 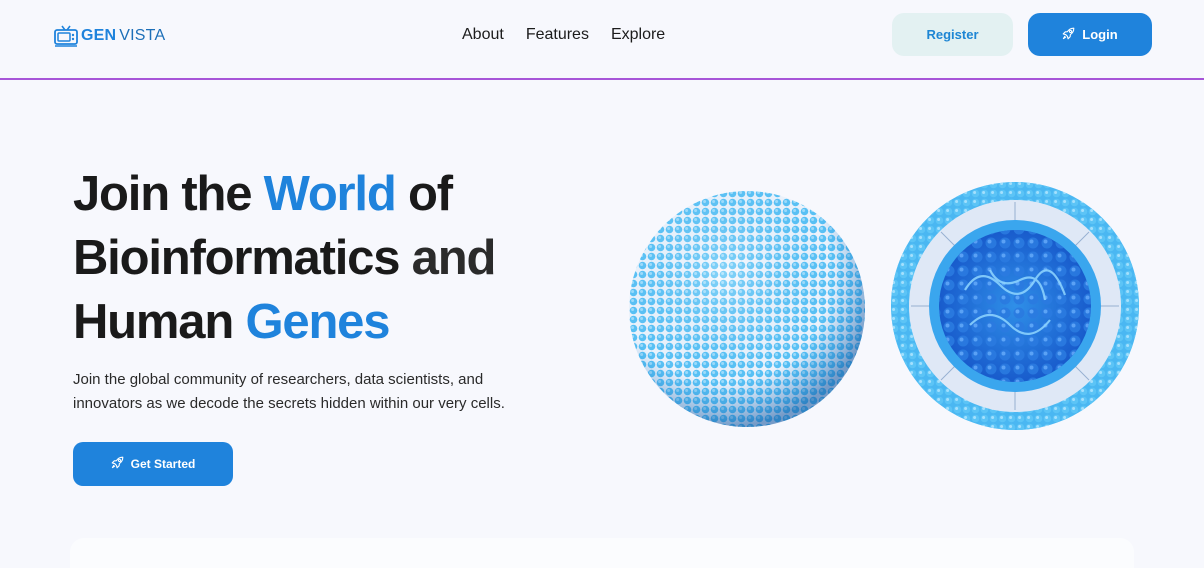 I want to click on login-button-label: Login, so click(x=1100, y=34).